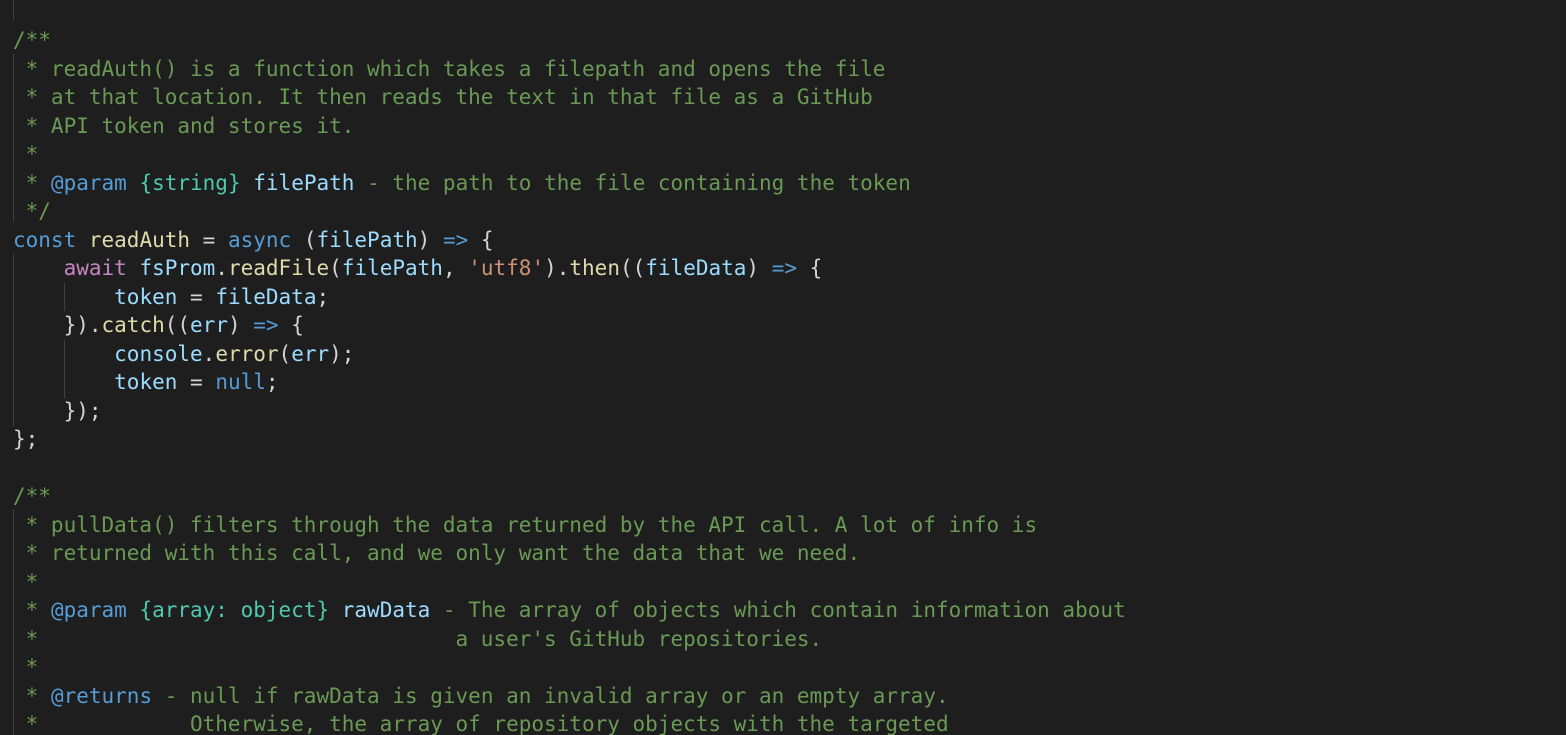 The image size is (1566, 735). I want to click on code-line: token = fileData;, so click(171, 297).